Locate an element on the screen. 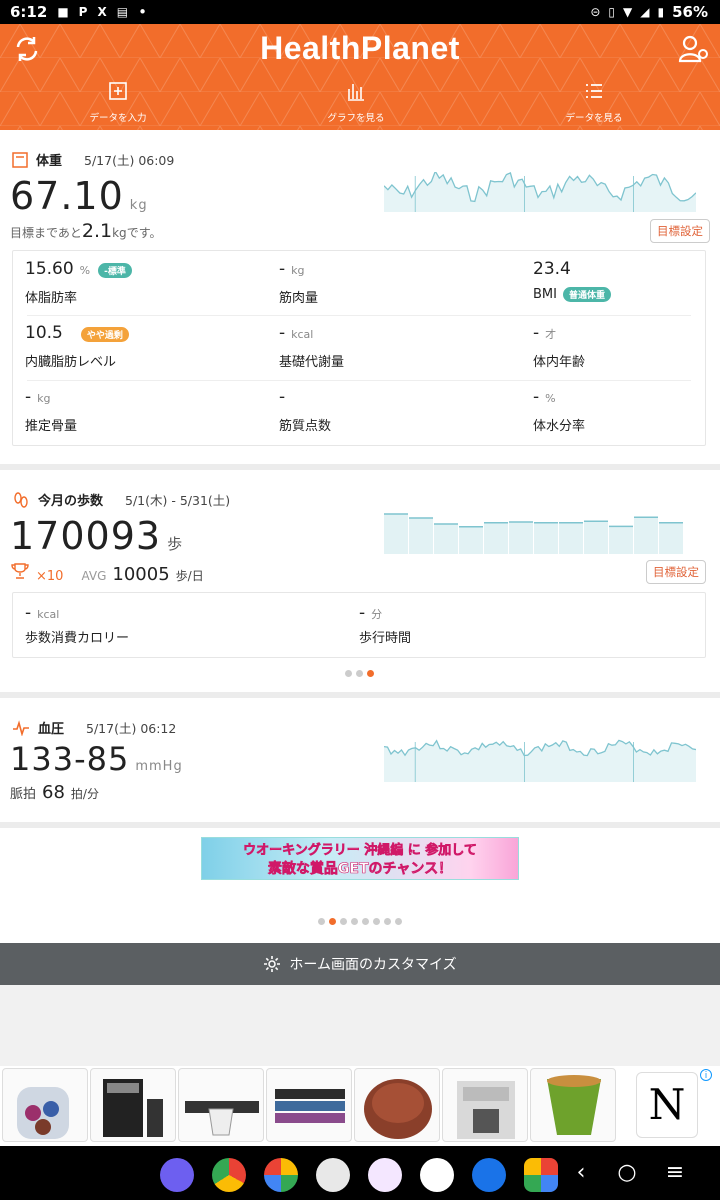 The width and height of the screenshot is (720, 1200). metric-label-row: 体脂肪率 is located at coordinates (51, 296).